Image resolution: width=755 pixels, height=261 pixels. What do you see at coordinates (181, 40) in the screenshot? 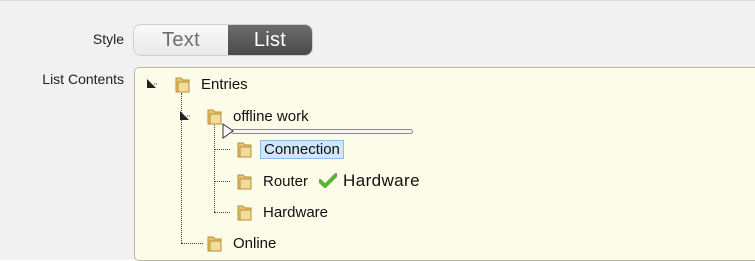
I see `style-option-text: Text` at bounding box center [181, 40].